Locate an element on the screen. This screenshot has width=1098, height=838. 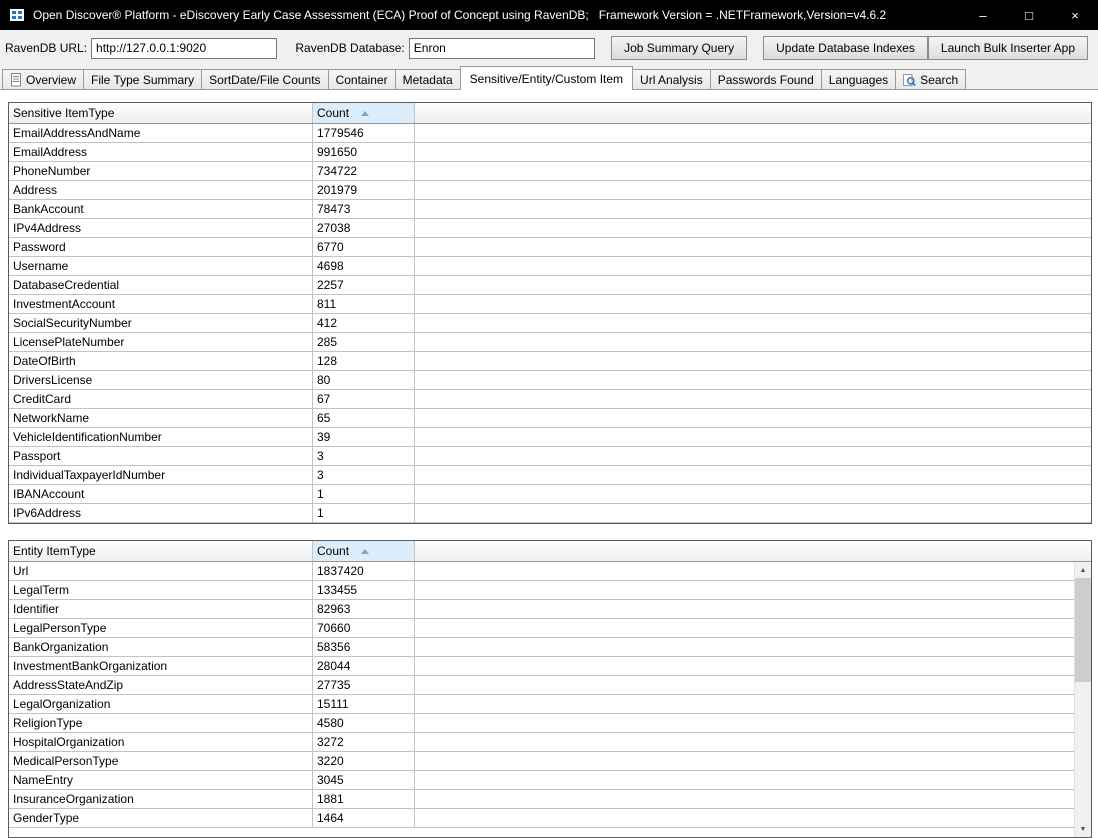
tab-sortdate-file-counts: SortDate/File Counts is located at coordinates (265, 79).